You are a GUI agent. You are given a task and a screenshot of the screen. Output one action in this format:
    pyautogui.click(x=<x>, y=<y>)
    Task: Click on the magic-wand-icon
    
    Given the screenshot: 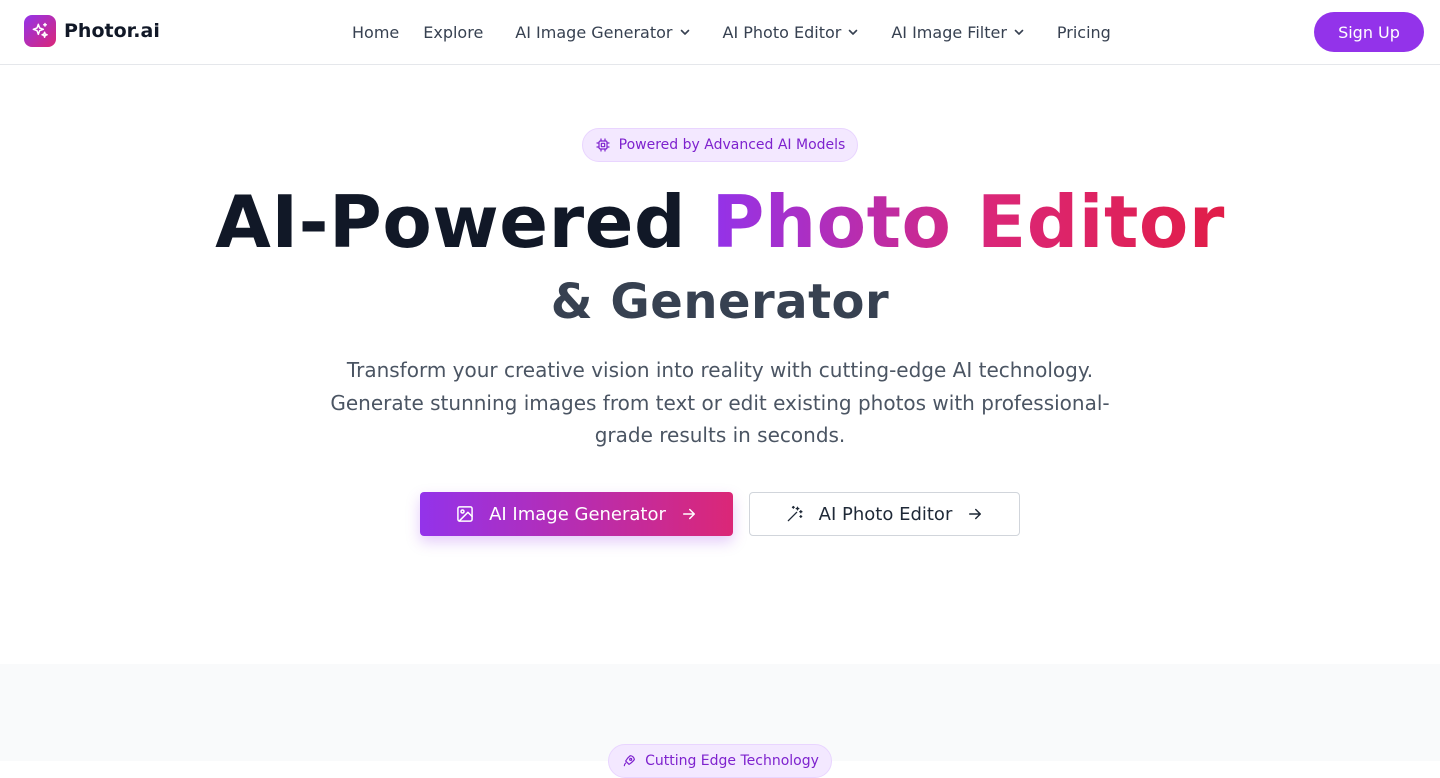 What is the action you would take?
    pyautogui.click(x=795, y=513)
    